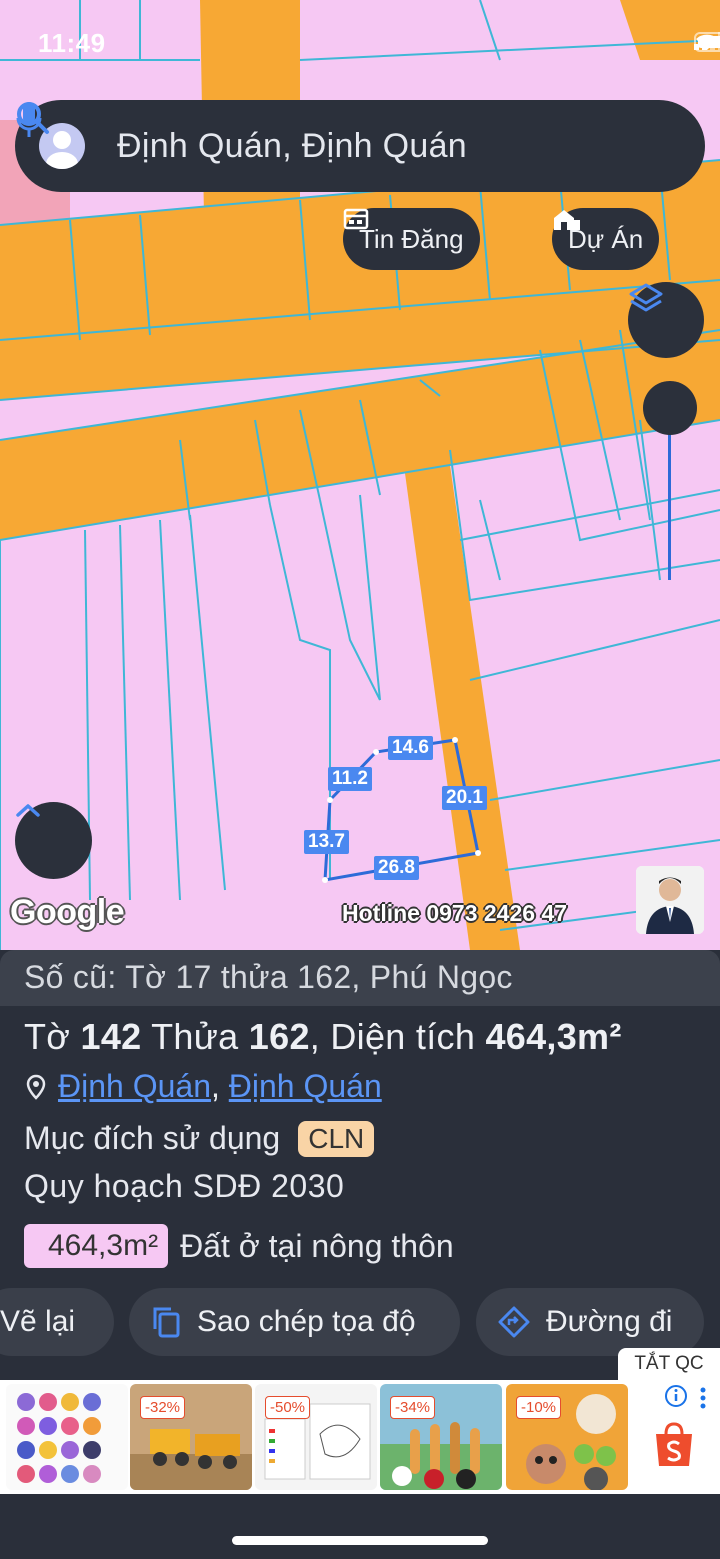  What do you see at coordinates (567, 220) in the screenshot?
I see `building-icon` at bounding box center [567, 220].